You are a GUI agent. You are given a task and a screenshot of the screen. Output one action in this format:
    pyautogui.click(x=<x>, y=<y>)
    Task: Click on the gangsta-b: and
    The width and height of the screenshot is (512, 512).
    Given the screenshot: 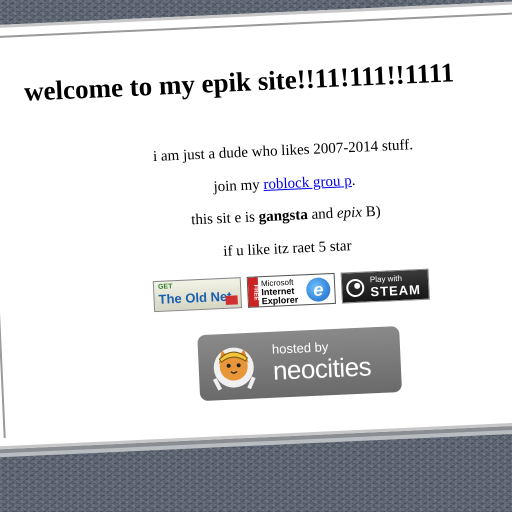 What is the action you would take?
    pyautogui.click(x=322, y=214)
    